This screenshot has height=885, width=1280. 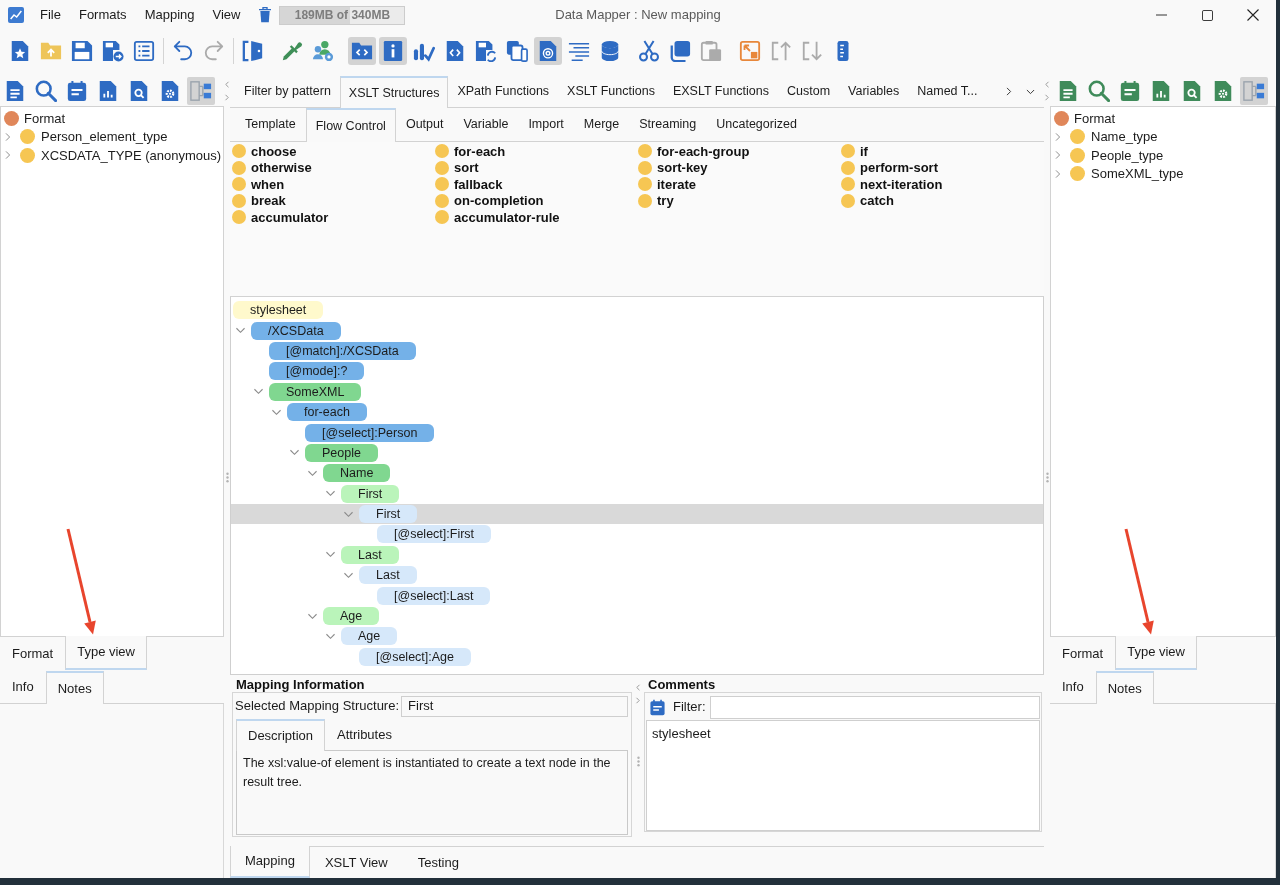 I want to click on tree-node: [@match]:/XCSData, so click(x=342, y=350).